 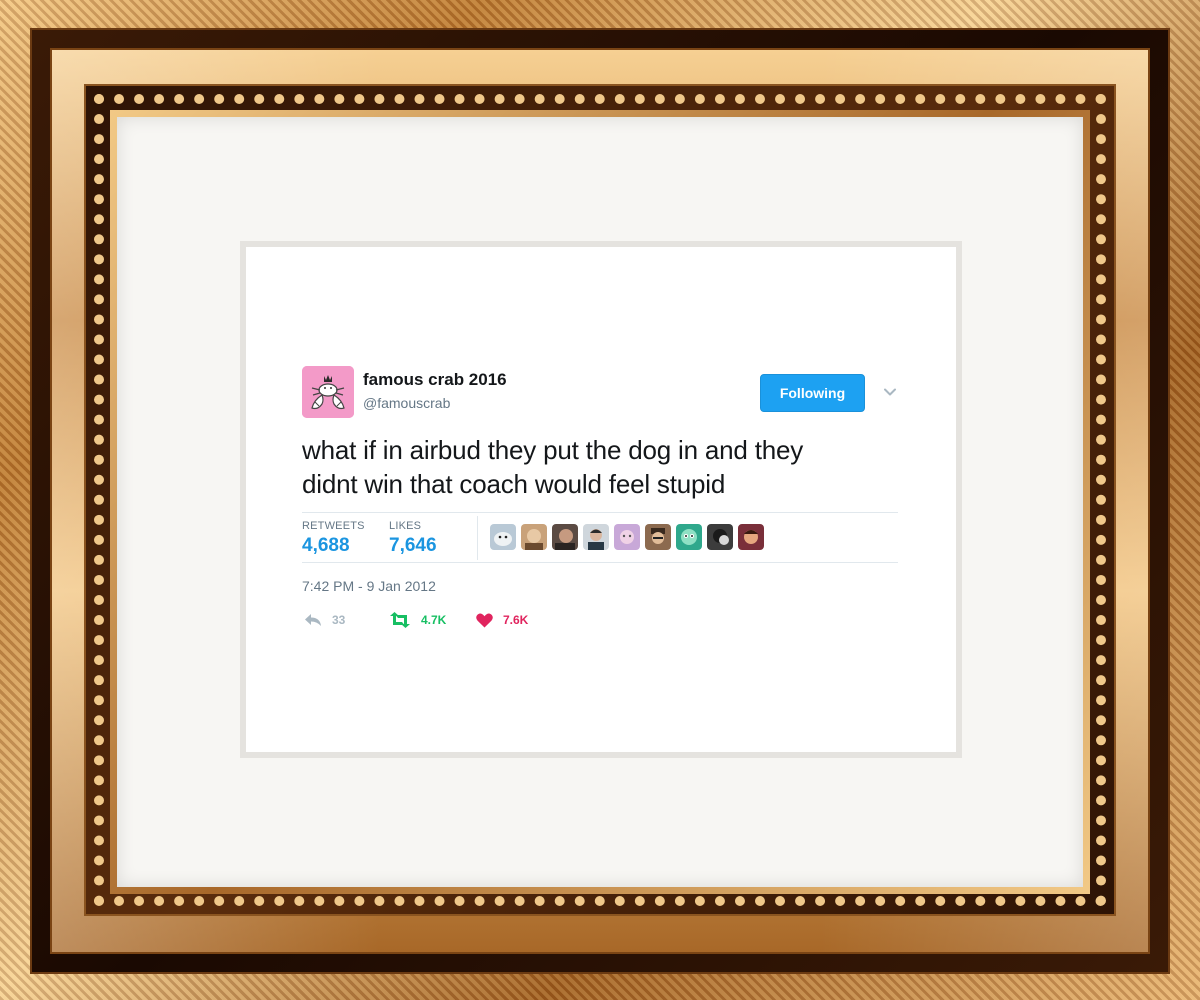 I want to click on crab-icon, so click(x=328, y=392).